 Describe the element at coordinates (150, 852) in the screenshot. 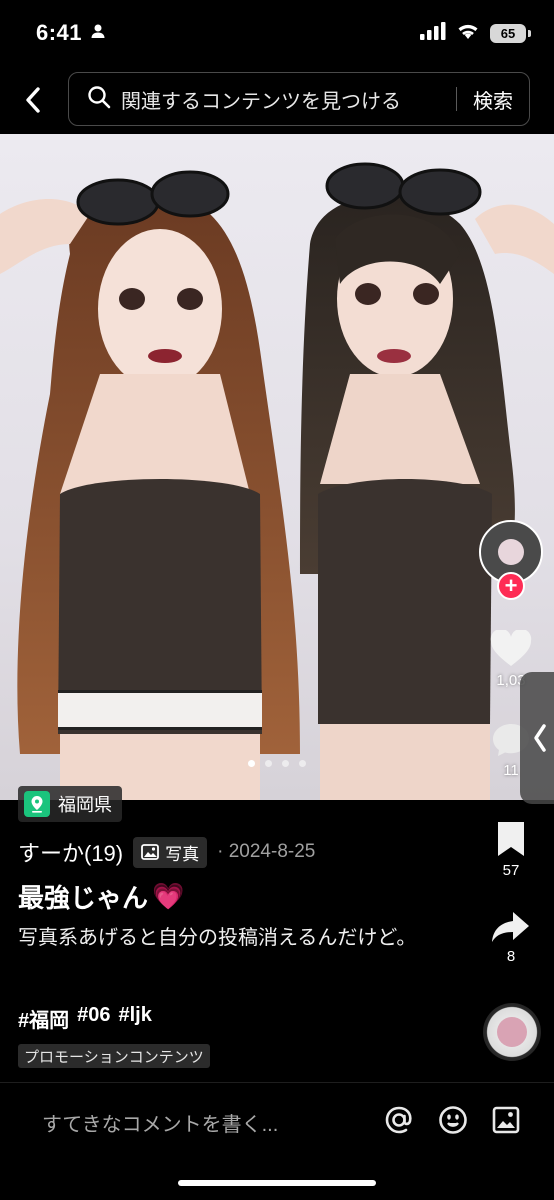

I see `photo-icon` at that location.